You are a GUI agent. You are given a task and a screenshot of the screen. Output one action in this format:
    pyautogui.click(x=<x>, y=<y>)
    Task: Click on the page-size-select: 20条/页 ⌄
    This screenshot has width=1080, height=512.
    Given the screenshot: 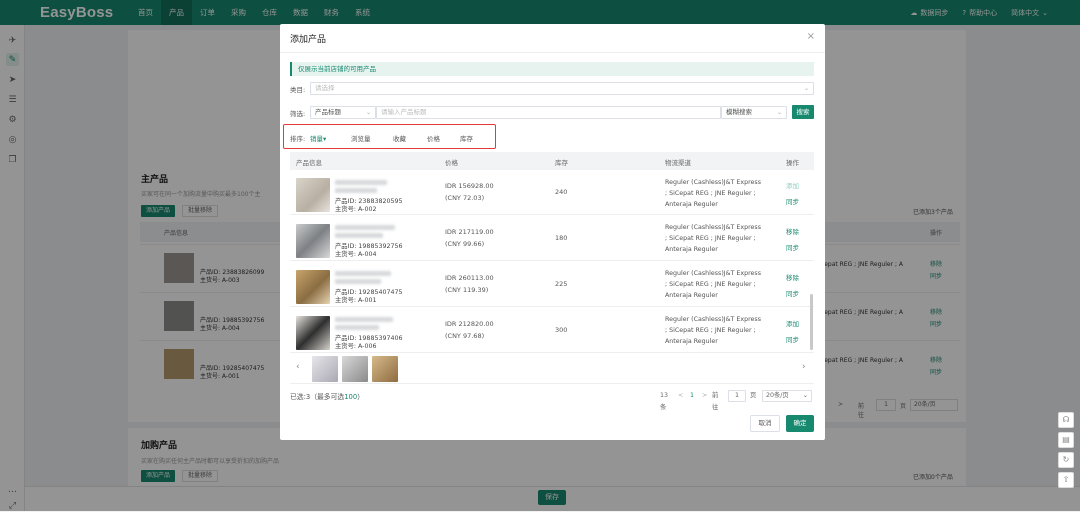 What is the action you would take?
    pyautogui.click(x=787, y=396)
    